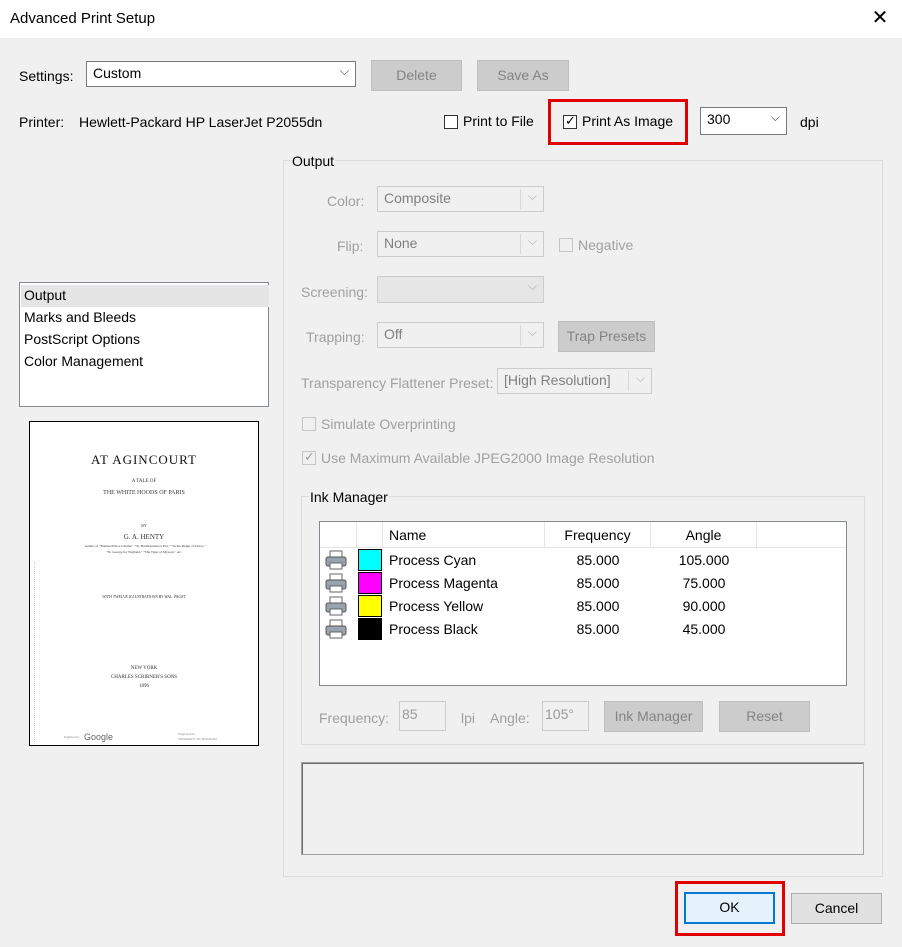 This screenshot has width=902, height=947. I want to click on ink-col-name: Name, so click(464, 535).